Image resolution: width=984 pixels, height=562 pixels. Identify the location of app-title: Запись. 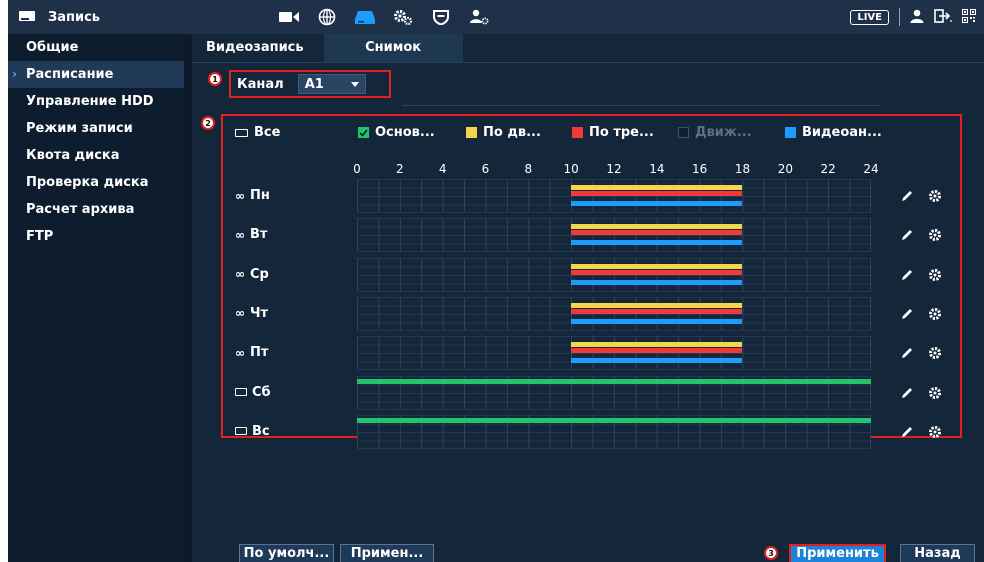
(74, 17).